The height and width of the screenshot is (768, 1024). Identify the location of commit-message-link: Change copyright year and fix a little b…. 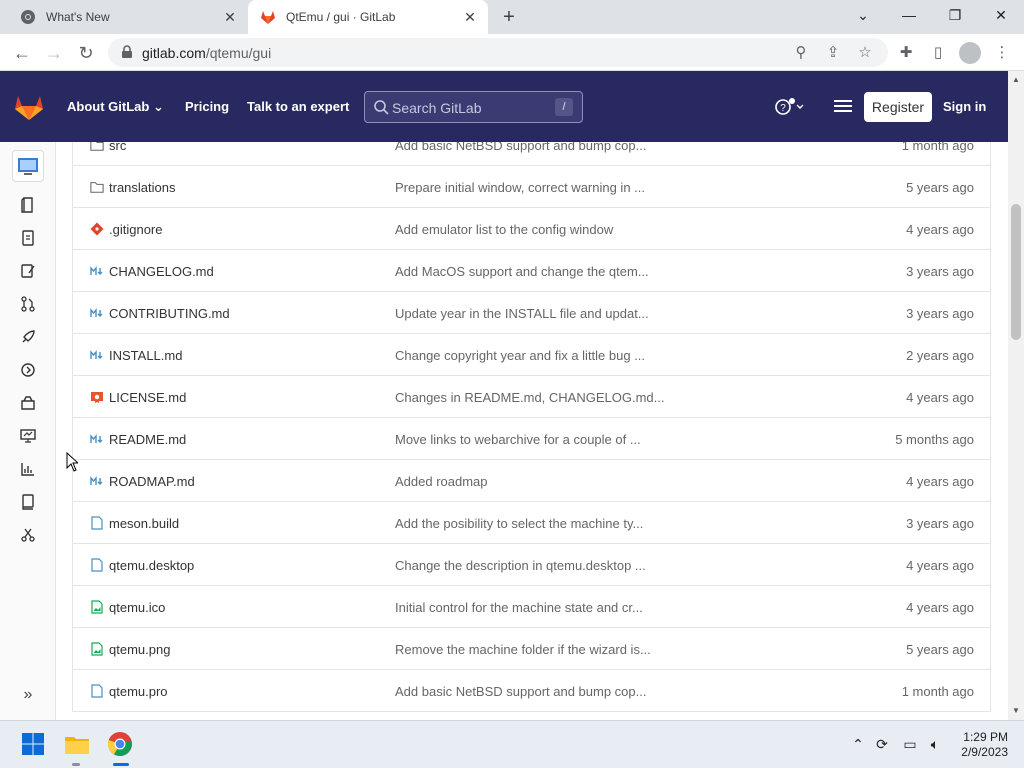
(520, 355).